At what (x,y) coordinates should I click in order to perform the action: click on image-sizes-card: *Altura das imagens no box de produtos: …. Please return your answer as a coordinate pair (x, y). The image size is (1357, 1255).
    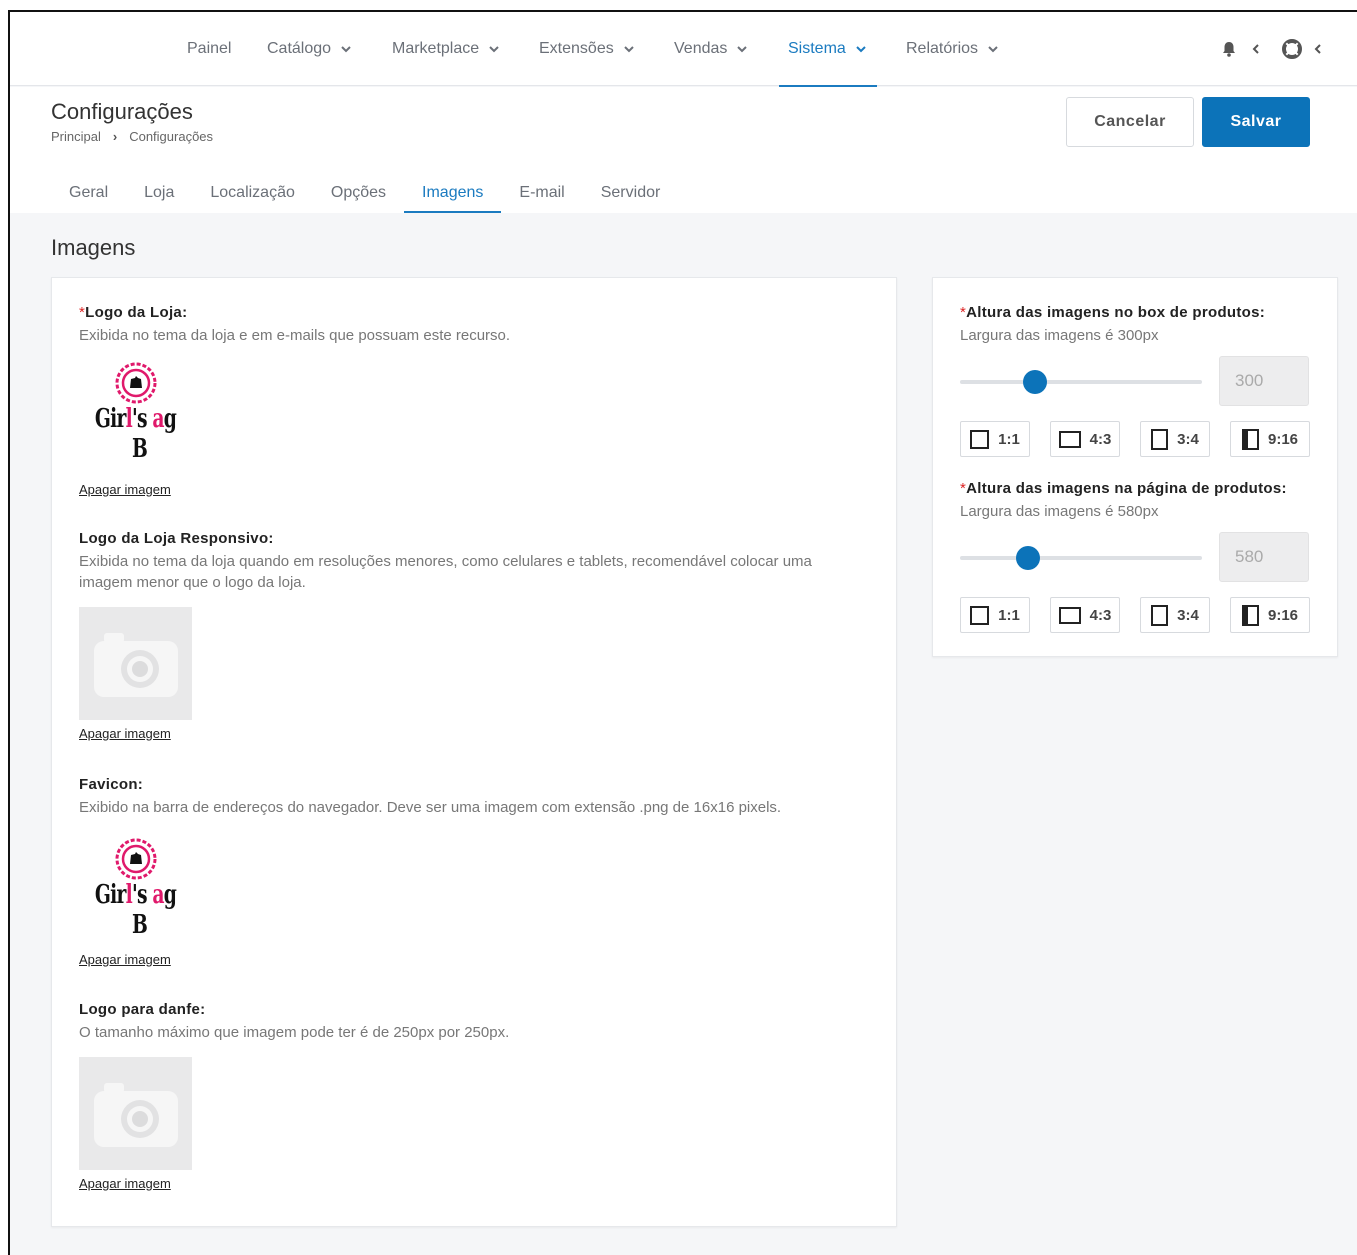
    Looking at the image, I should click on (1135, 467).